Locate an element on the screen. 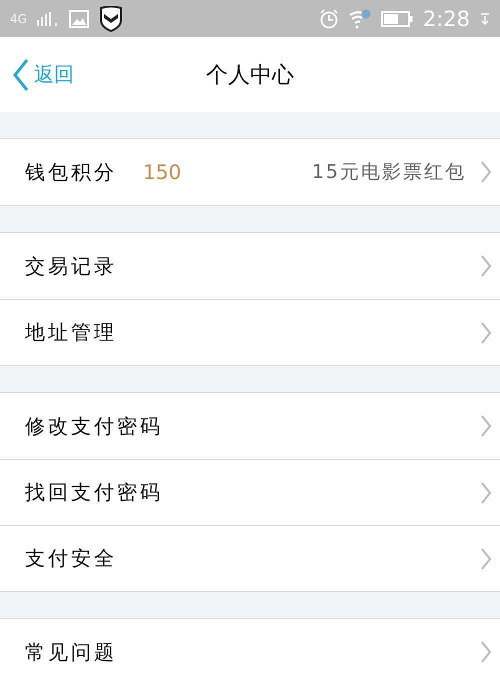 This screenshot has width=500, height=681. shield-icon is located at coordinates (110, 19).